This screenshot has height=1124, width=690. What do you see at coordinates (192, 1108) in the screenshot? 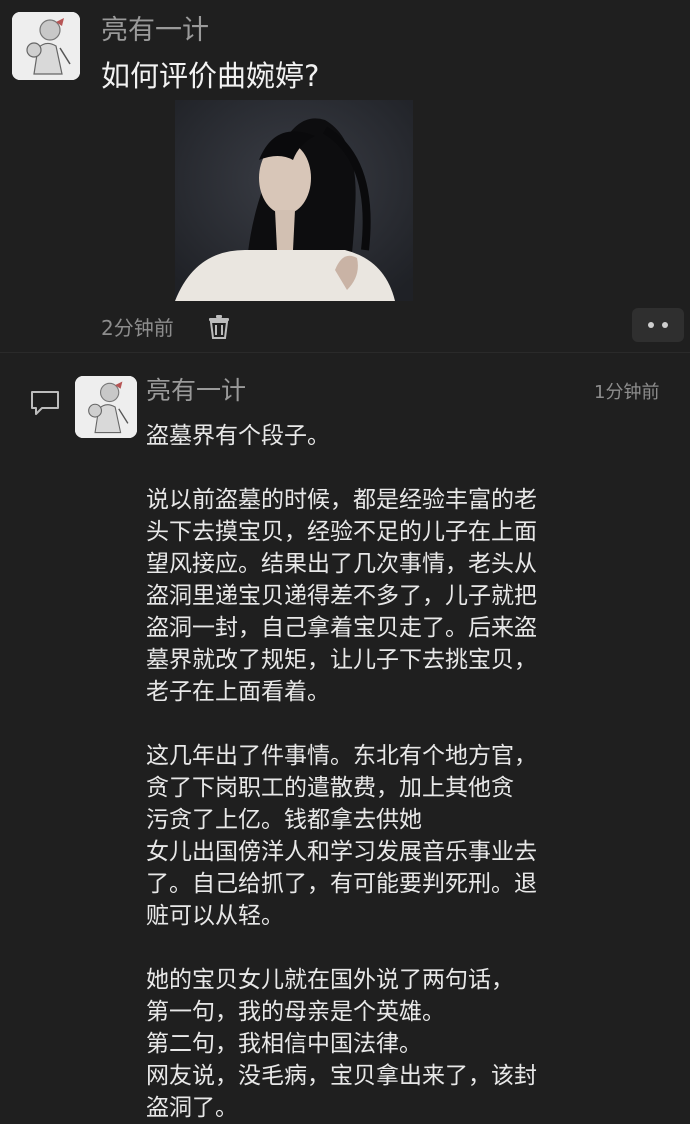
I see `comment-line: 盗洞了。` at bounding box center [192, 1108].